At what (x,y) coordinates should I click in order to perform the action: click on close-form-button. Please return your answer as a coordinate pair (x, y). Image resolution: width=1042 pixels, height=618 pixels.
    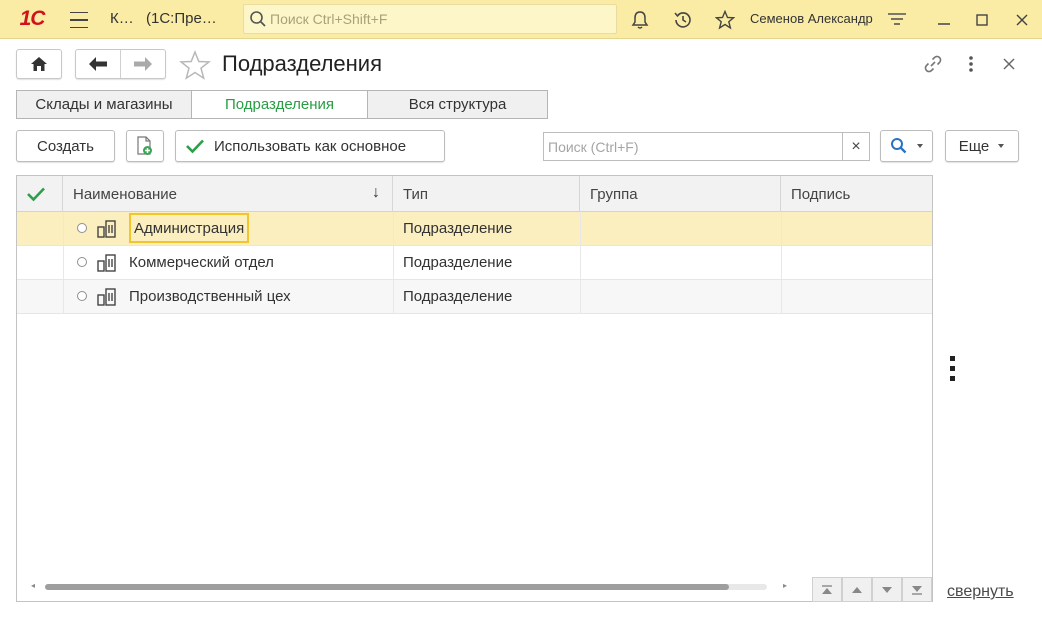
    Looking at the image, I should click on (1009, 64).